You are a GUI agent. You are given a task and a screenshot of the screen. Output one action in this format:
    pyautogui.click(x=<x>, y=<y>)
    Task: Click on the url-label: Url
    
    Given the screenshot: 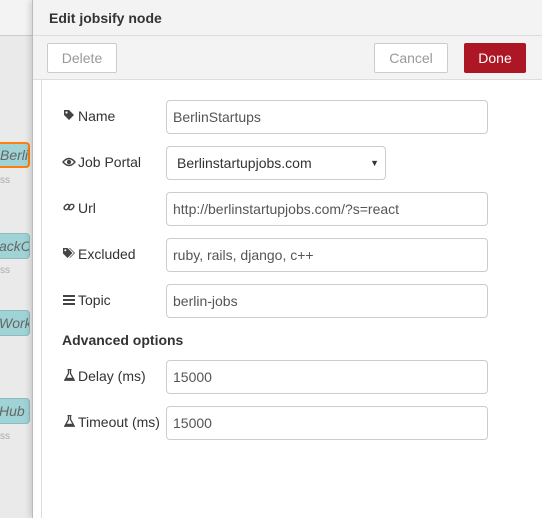 What is the action you would take?
    pyautogui.click(x=79, y=208)
    